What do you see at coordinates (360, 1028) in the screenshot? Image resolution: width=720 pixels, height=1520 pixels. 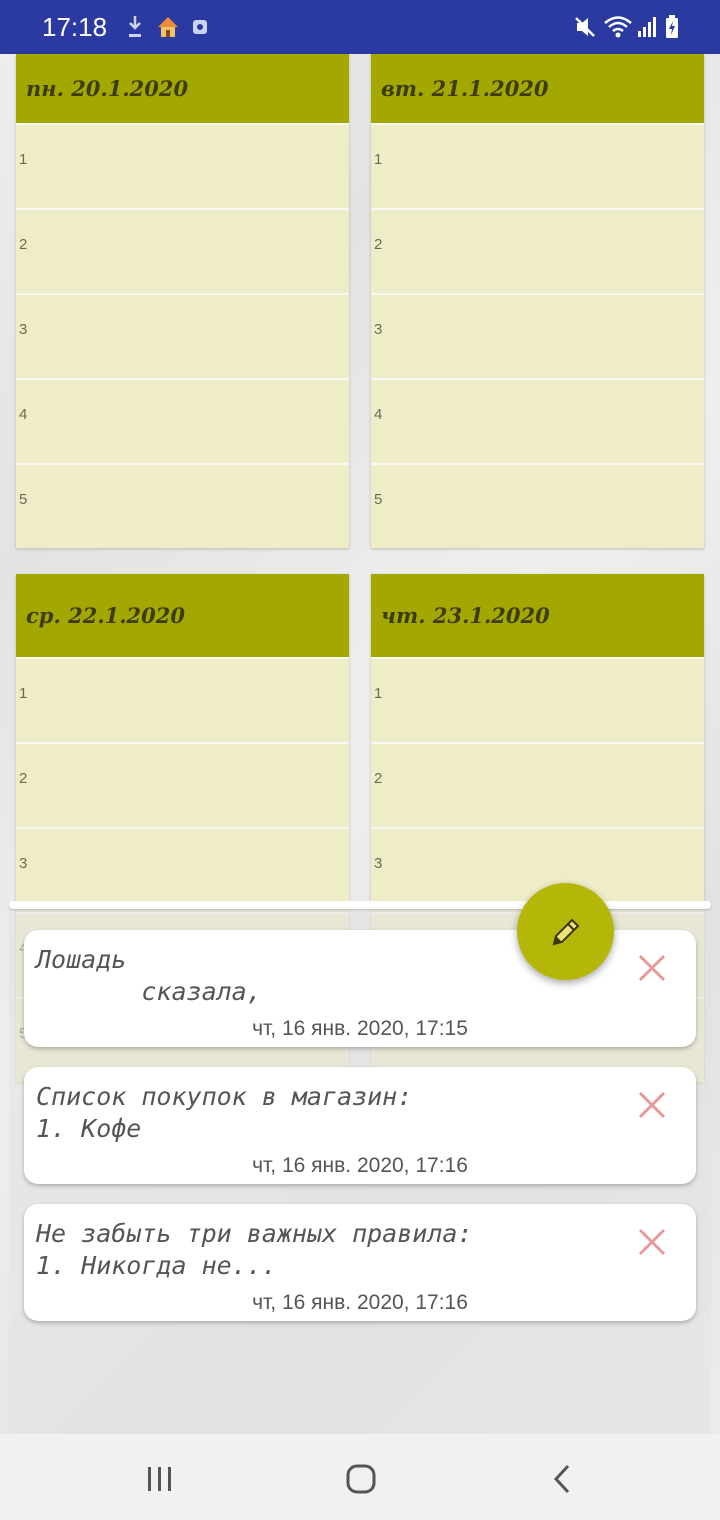 I see `note-date: чт, 16 янв. 2020, 17:15` at bounding box center [360, 1028].